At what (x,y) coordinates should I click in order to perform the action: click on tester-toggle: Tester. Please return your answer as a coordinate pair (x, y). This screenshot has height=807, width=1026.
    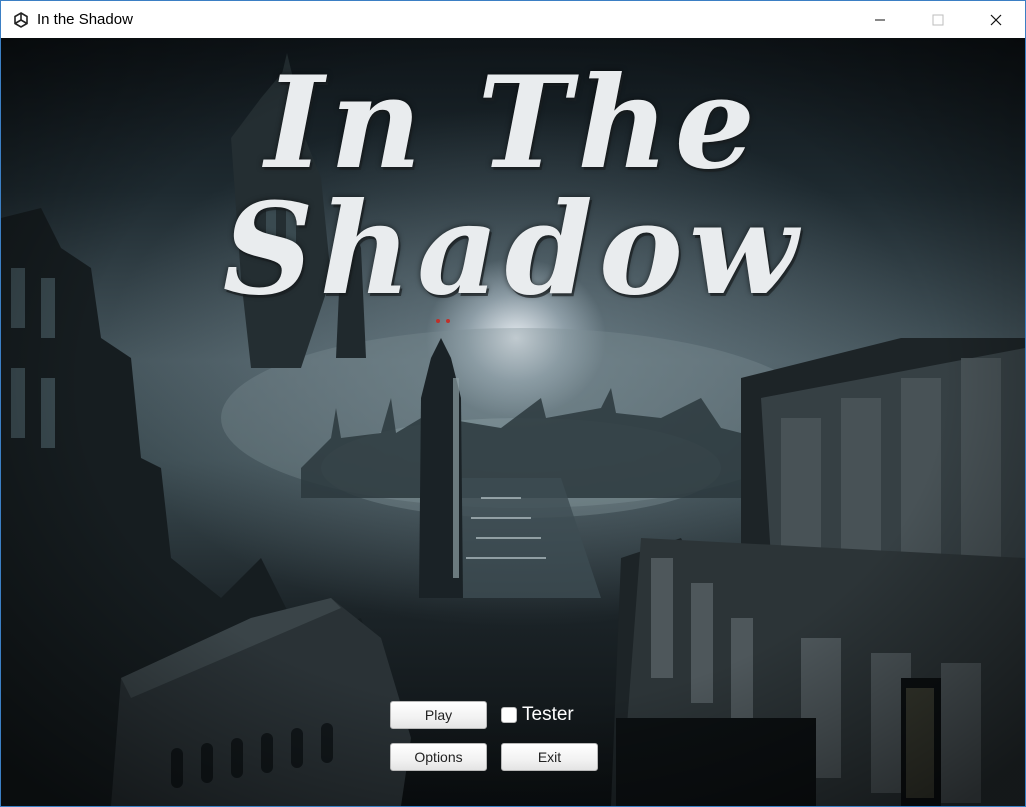
    Looking at the image, I should click on (537, 715).